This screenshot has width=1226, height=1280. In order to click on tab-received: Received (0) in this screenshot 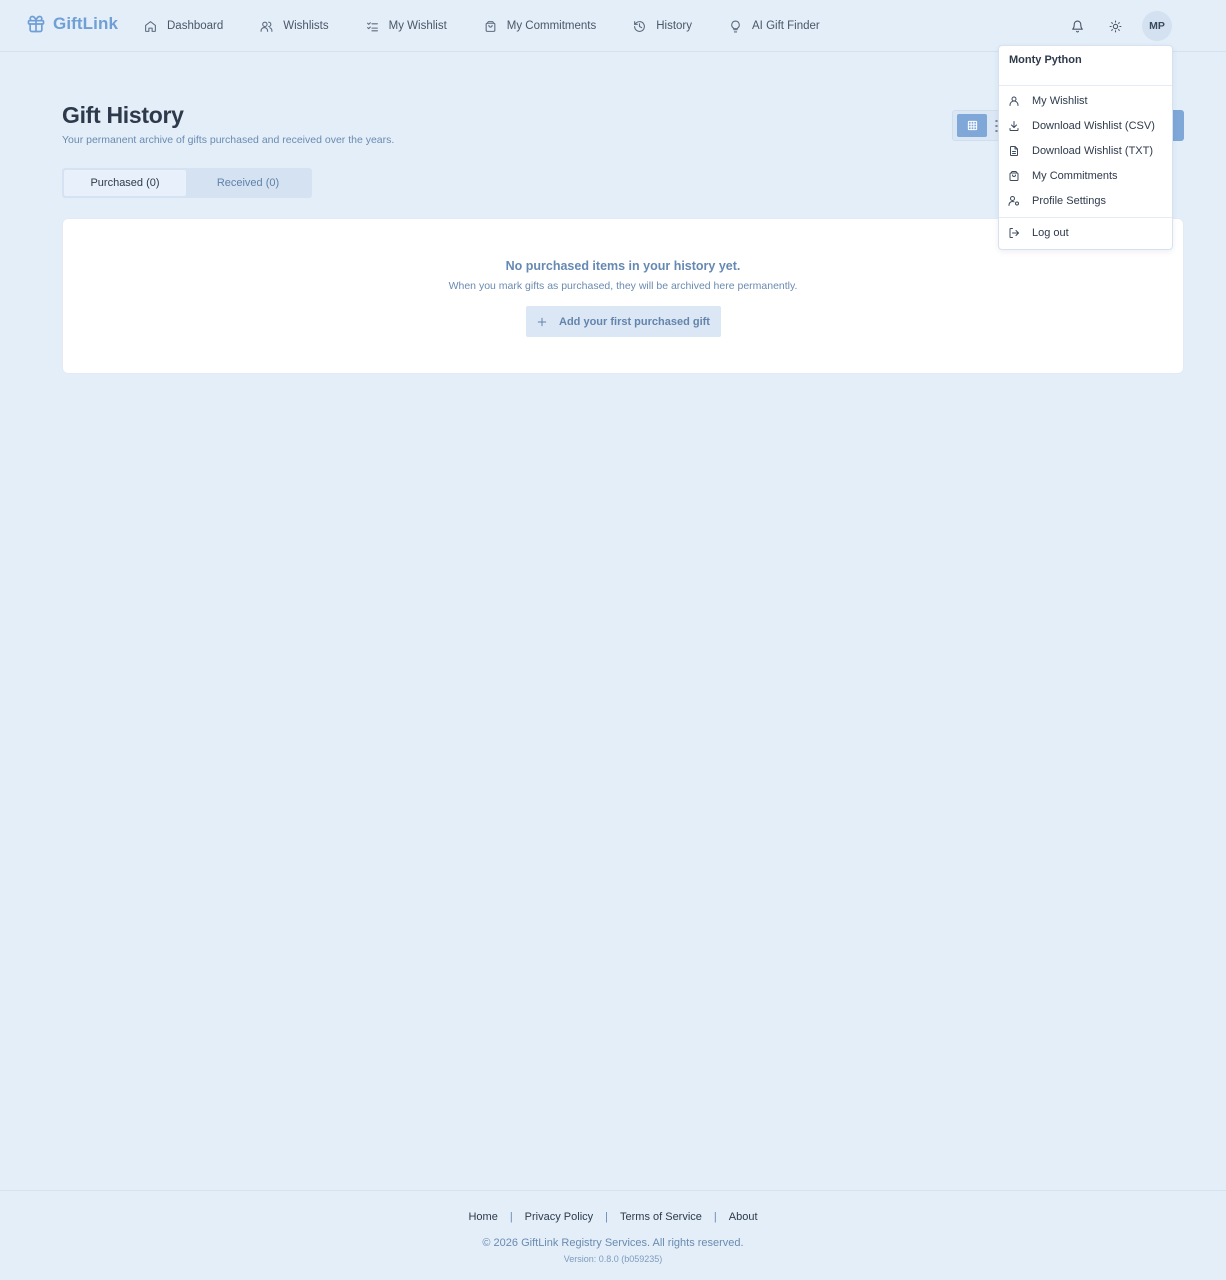, I will do `click(248, 183)`.